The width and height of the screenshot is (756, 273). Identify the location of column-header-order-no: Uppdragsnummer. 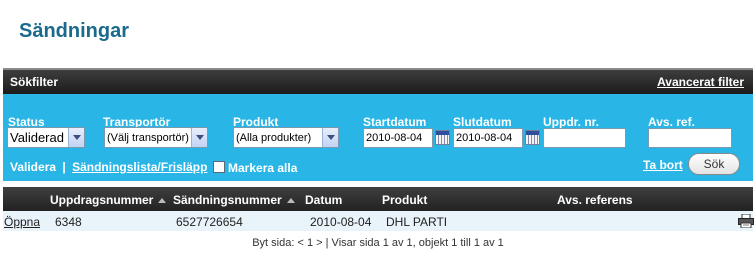
(108, 200).